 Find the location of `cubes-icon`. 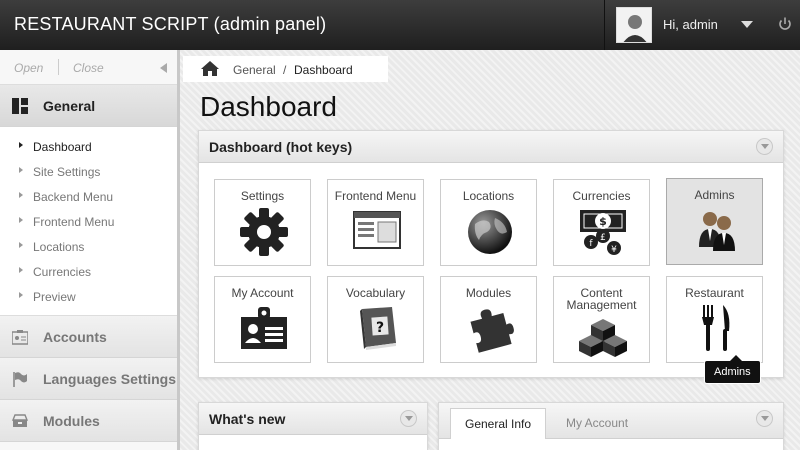

cubes-icon is located at coordinates (603, 338).